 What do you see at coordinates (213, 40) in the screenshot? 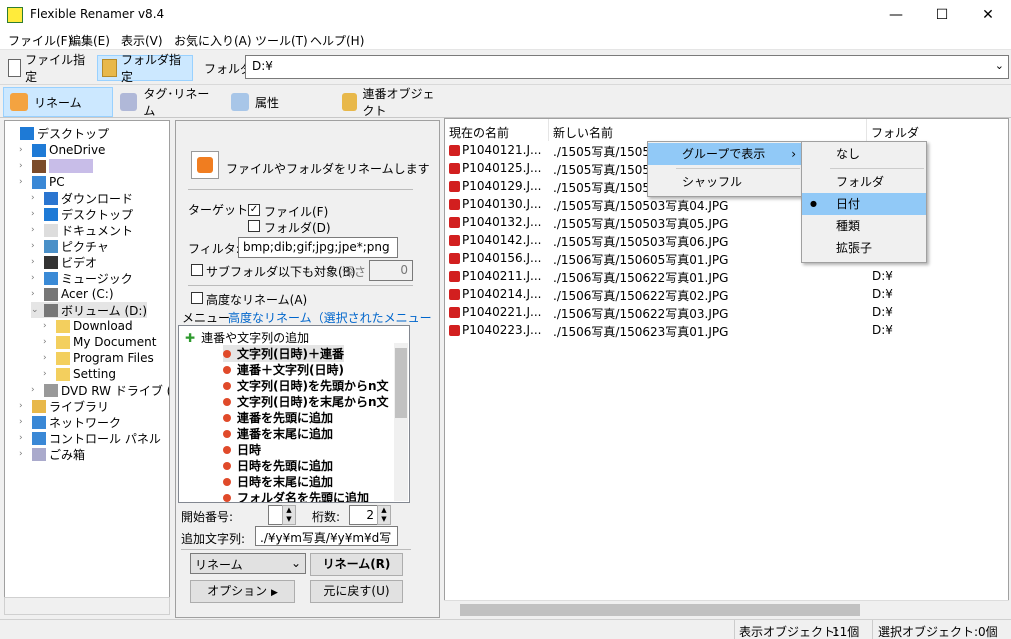
I see `menu-favorites: お気に入り(A)` at bounding box center [213, 40].